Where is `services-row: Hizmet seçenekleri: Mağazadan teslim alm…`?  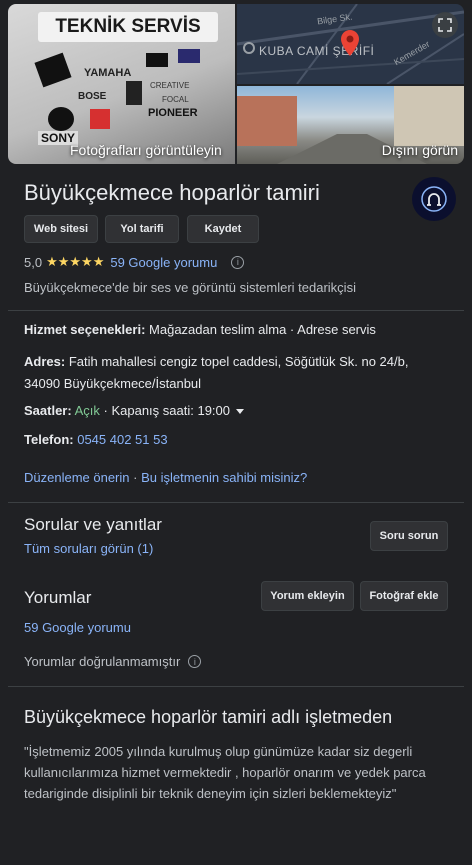 services-row: Hizmet seçenekleri: Mağazadan teslim alm… is located at coordinates (200, 329).